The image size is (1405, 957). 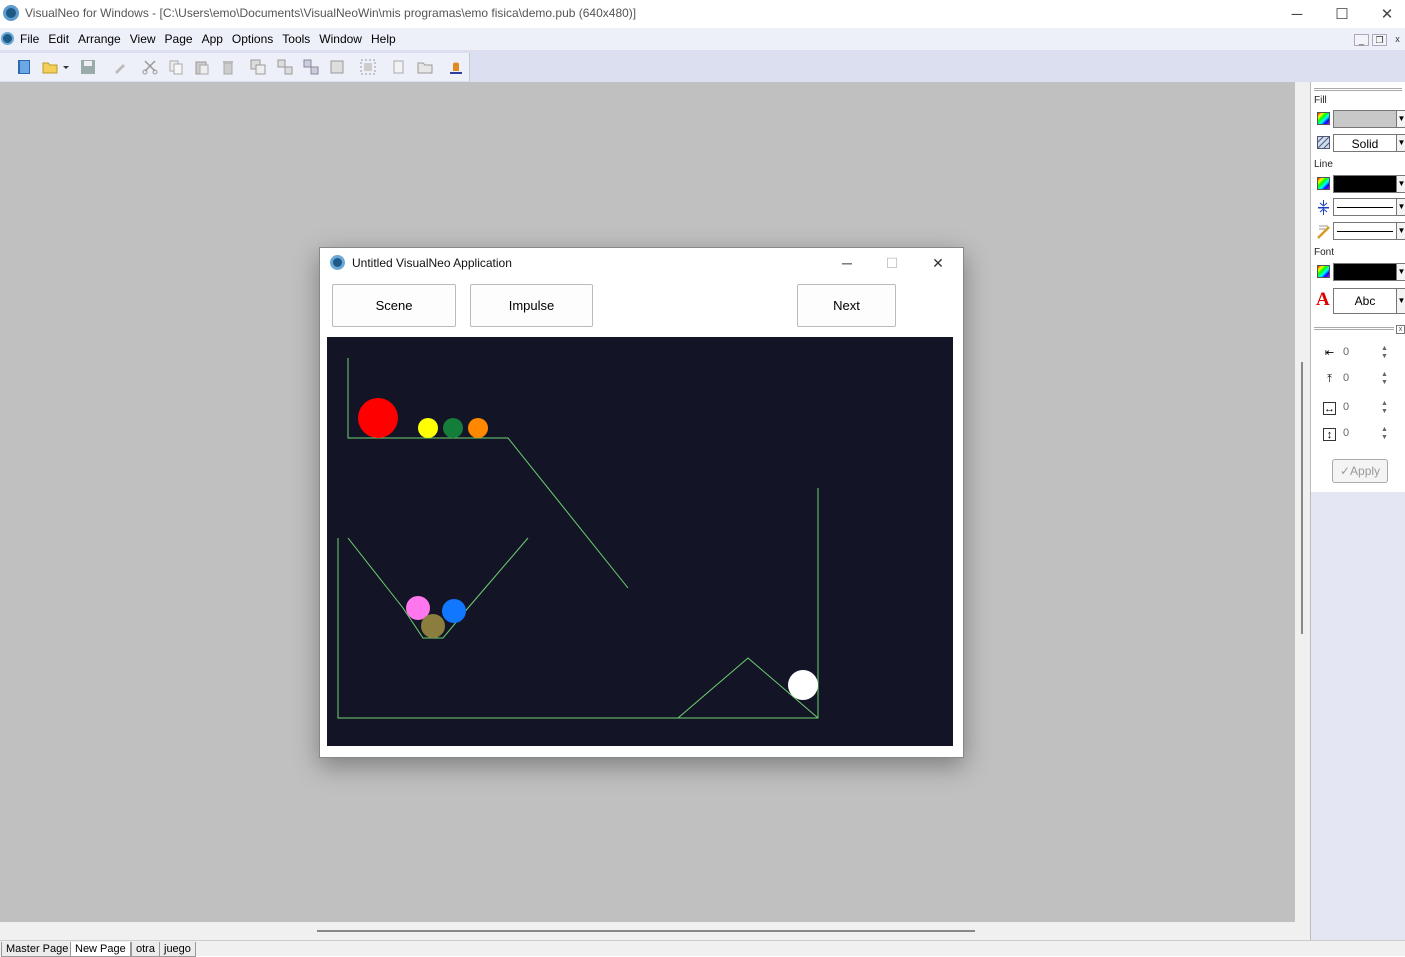 I want to click on height-spinner-icon: ▲ ▼, so click(x=1384, y=434).